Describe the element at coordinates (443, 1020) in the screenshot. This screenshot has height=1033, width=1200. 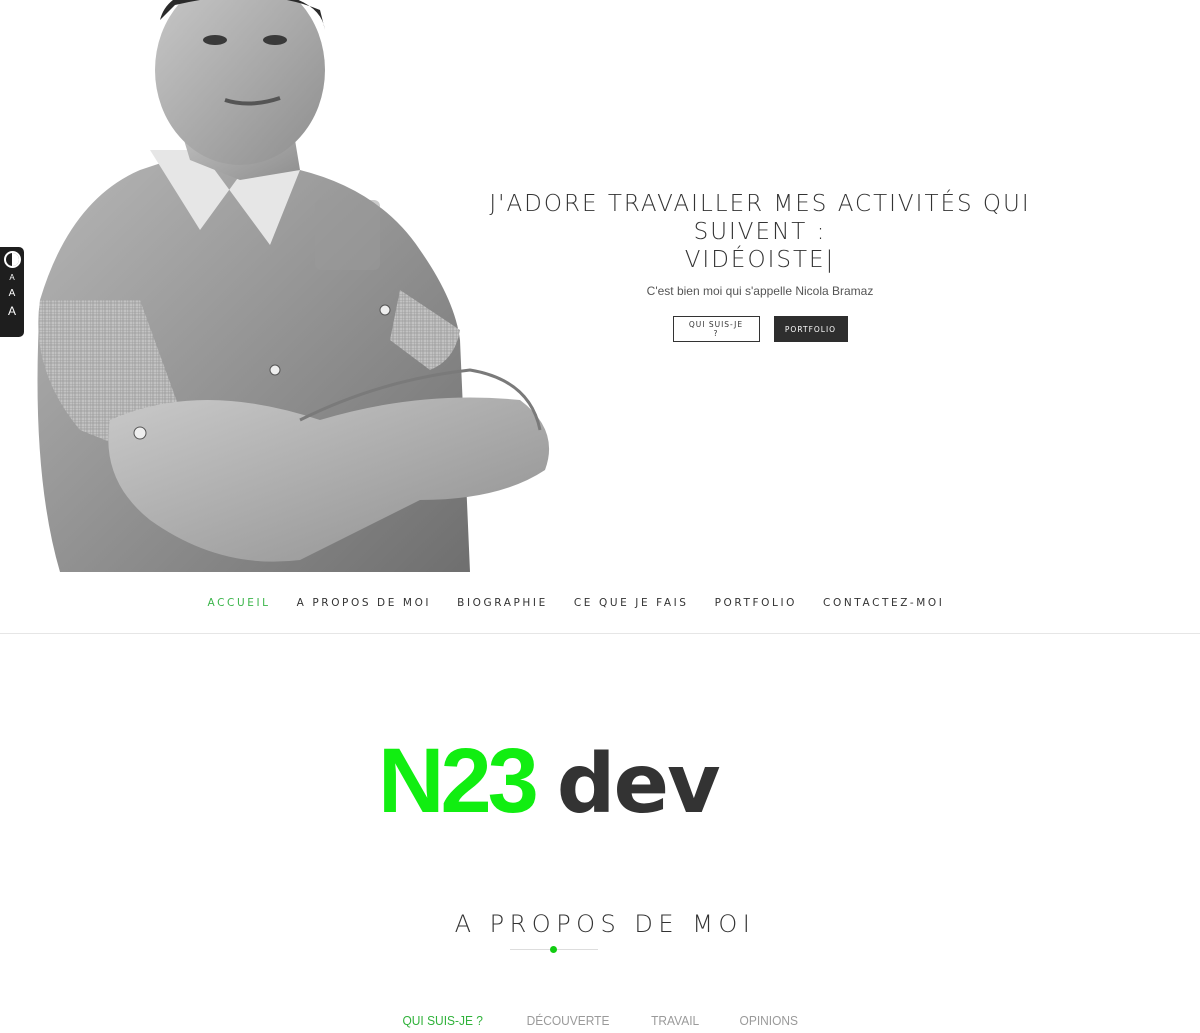
I see `tab-qui-suis-je: QUI SUIS-JE ?` at that location.